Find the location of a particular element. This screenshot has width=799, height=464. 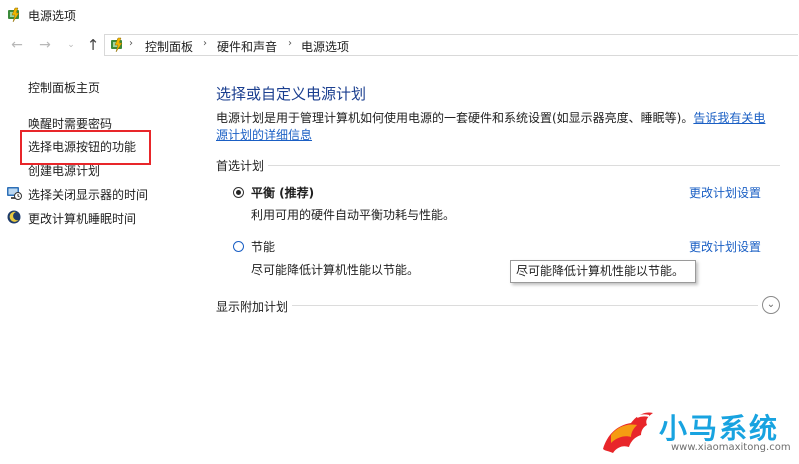

preferred-plans-label: 首选计划 is located at coordinates (242, 165).